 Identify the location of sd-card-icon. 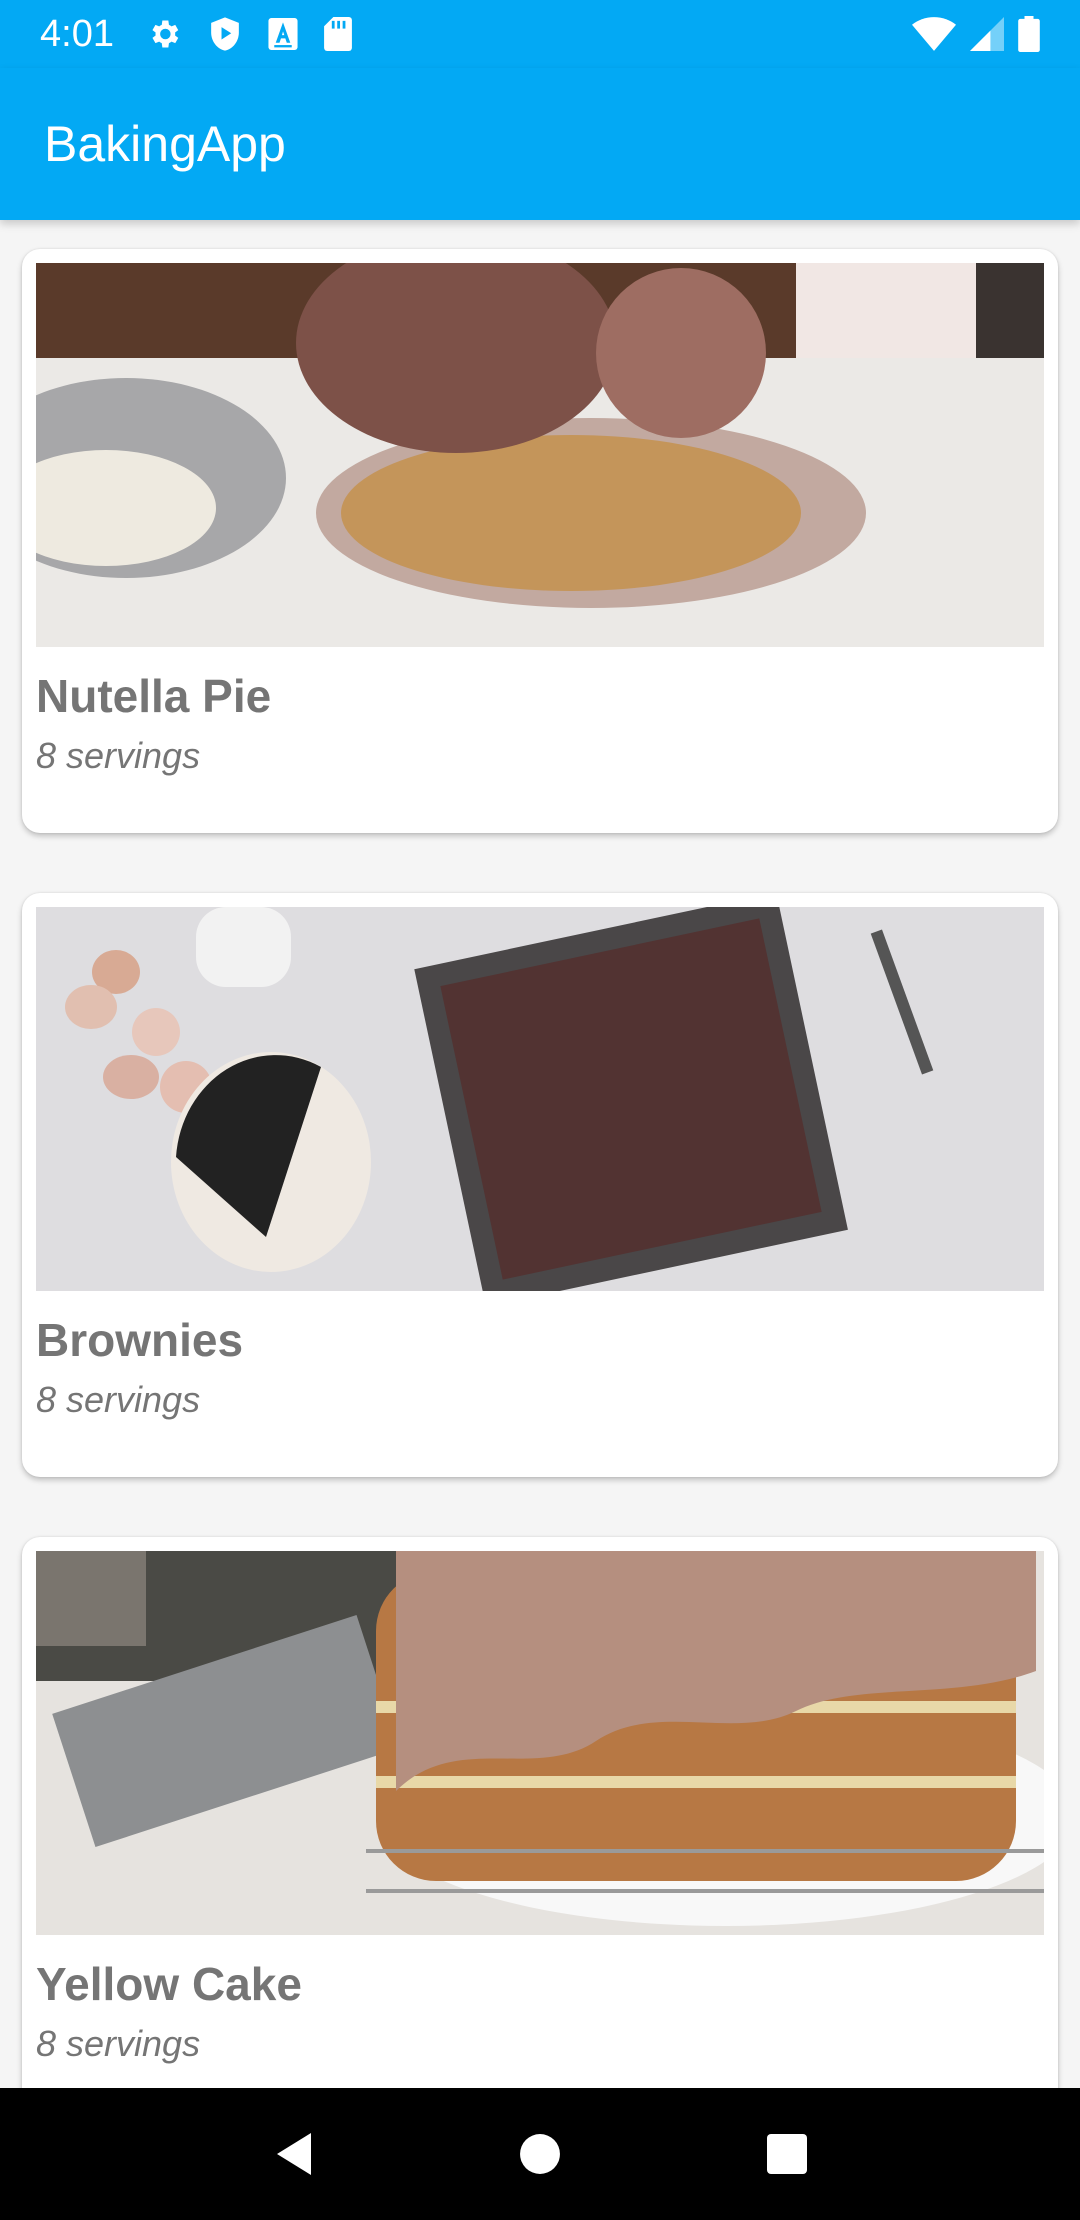
(338, 34).